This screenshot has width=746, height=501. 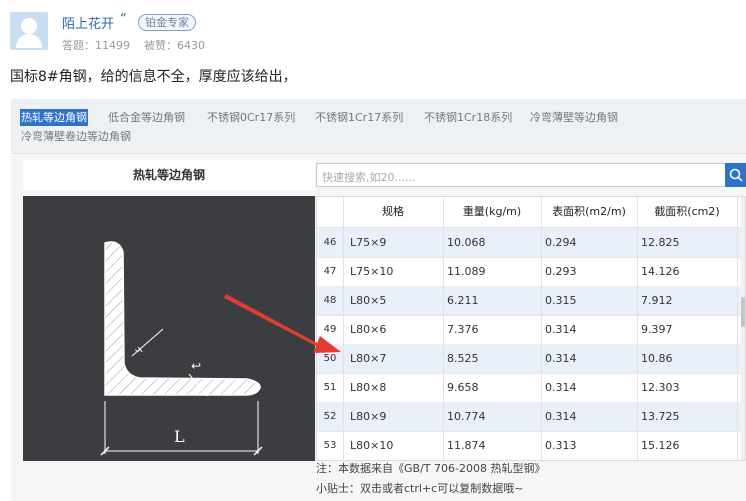 I want to click on avatar-body-shape, so click(x=29, y=41).